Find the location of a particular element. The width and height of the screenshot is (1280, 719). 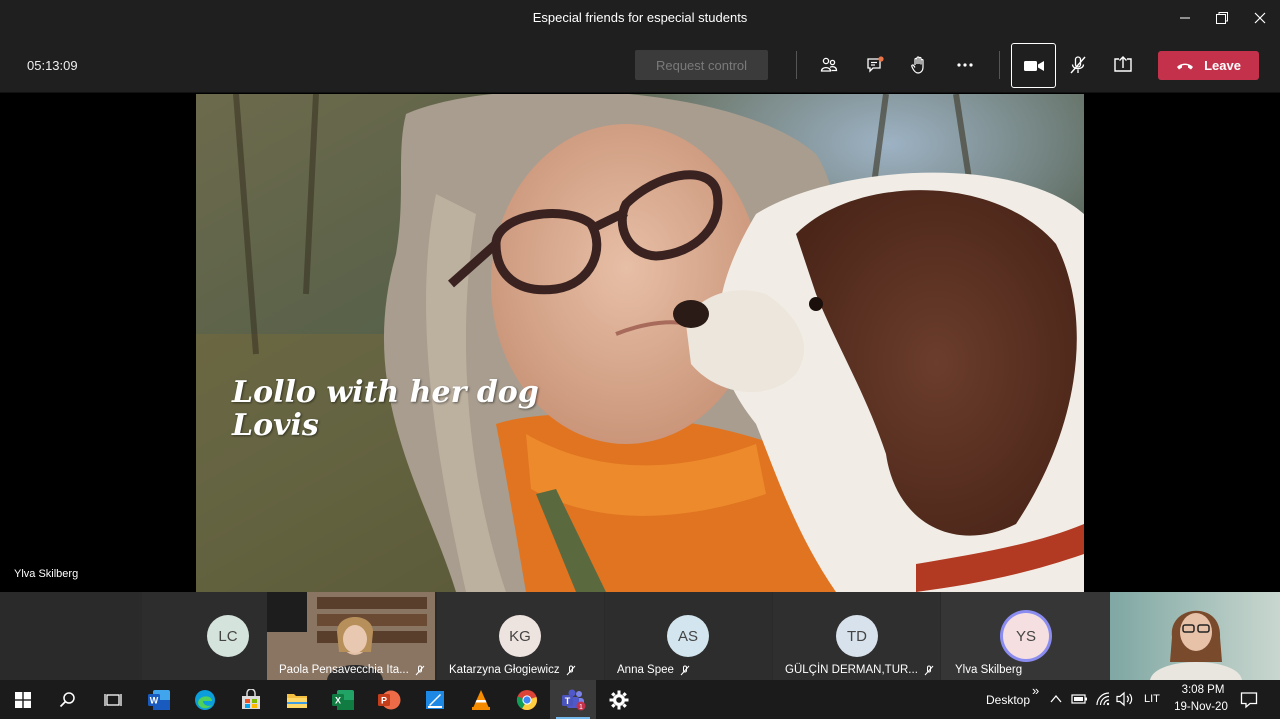

share-screen-button is located at coordinates (1123, 65).